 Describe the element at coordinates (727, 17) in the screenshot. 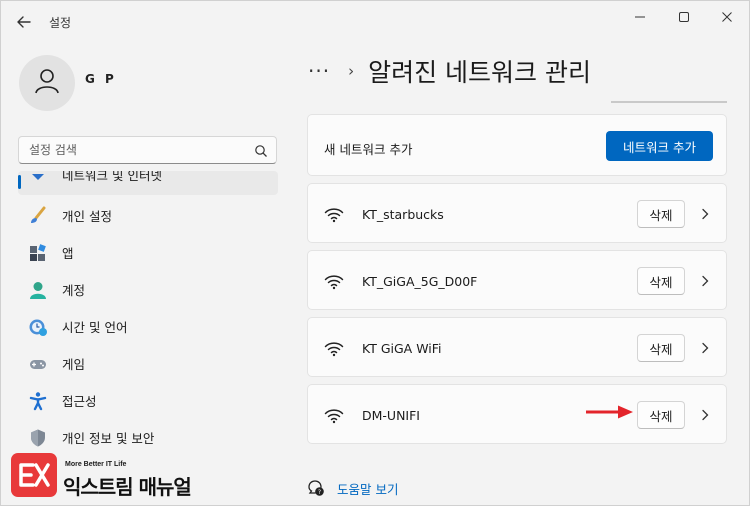

I see `close-icon` at that location.